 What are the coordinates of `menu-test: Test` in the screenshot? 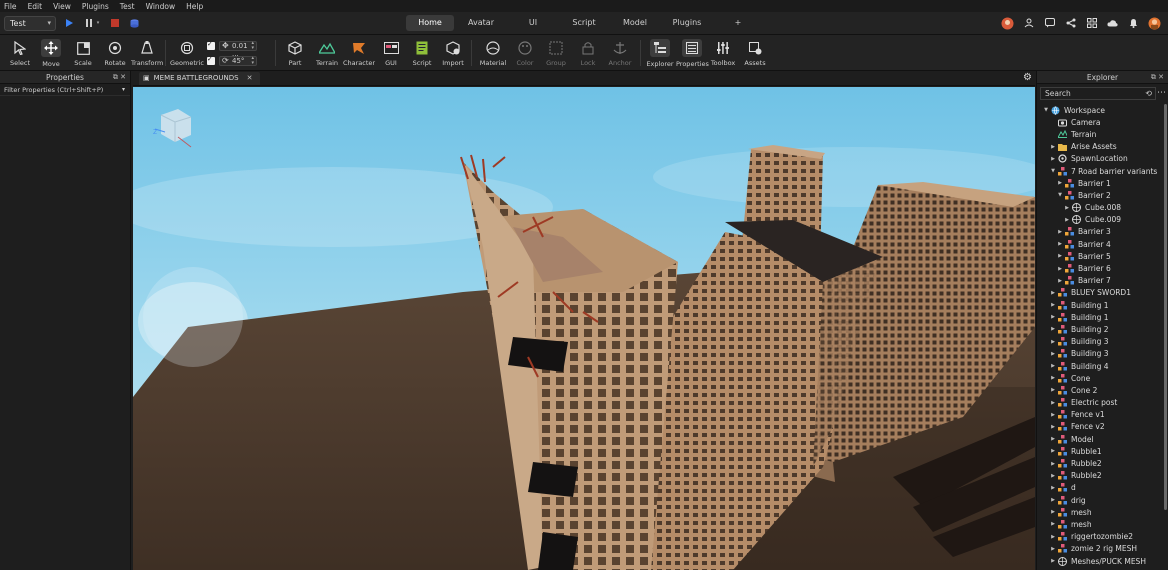 It's located at (127, 6).